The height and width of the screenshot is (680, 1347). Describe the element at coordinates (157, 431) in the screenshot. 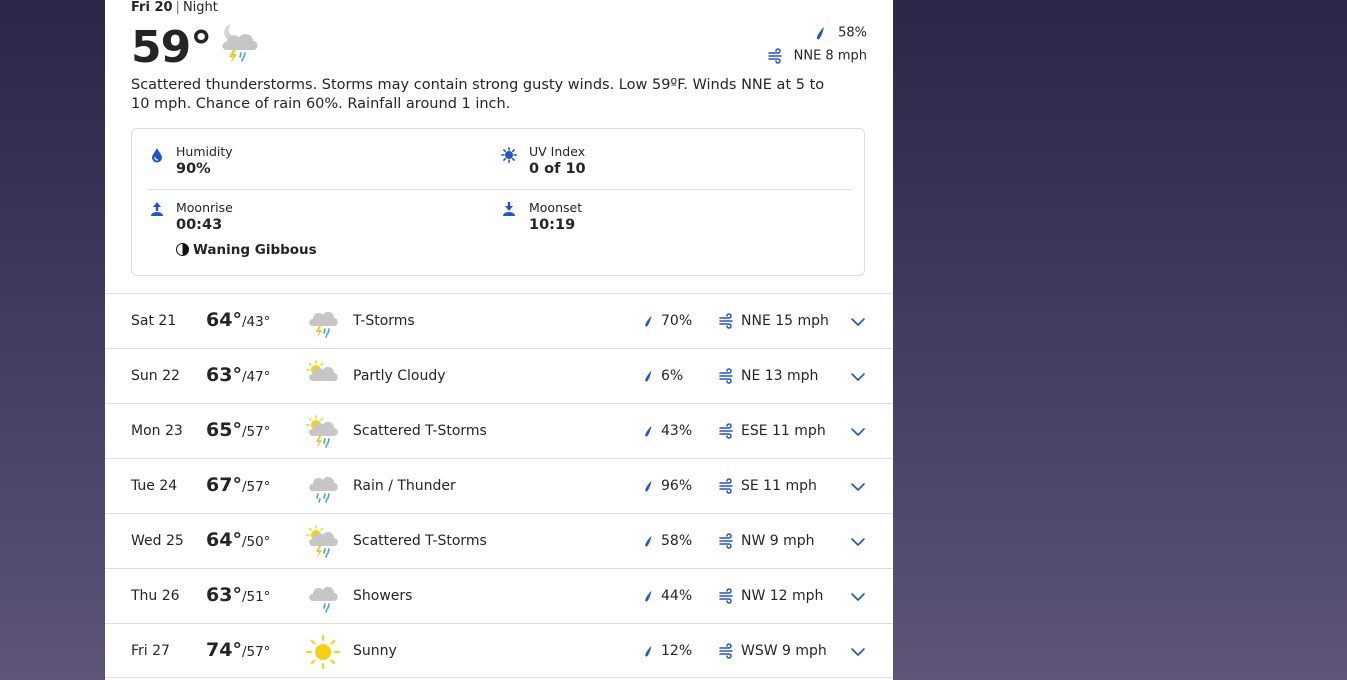

I see `row-day: Mon 23` at that location.